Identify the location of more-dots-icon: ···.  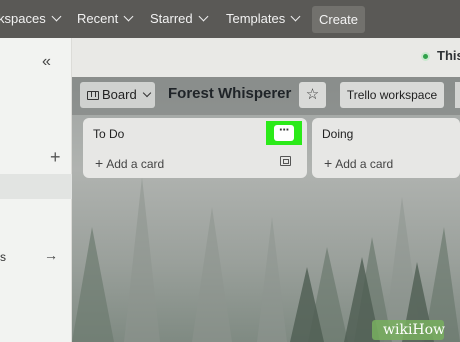
(284, 132).